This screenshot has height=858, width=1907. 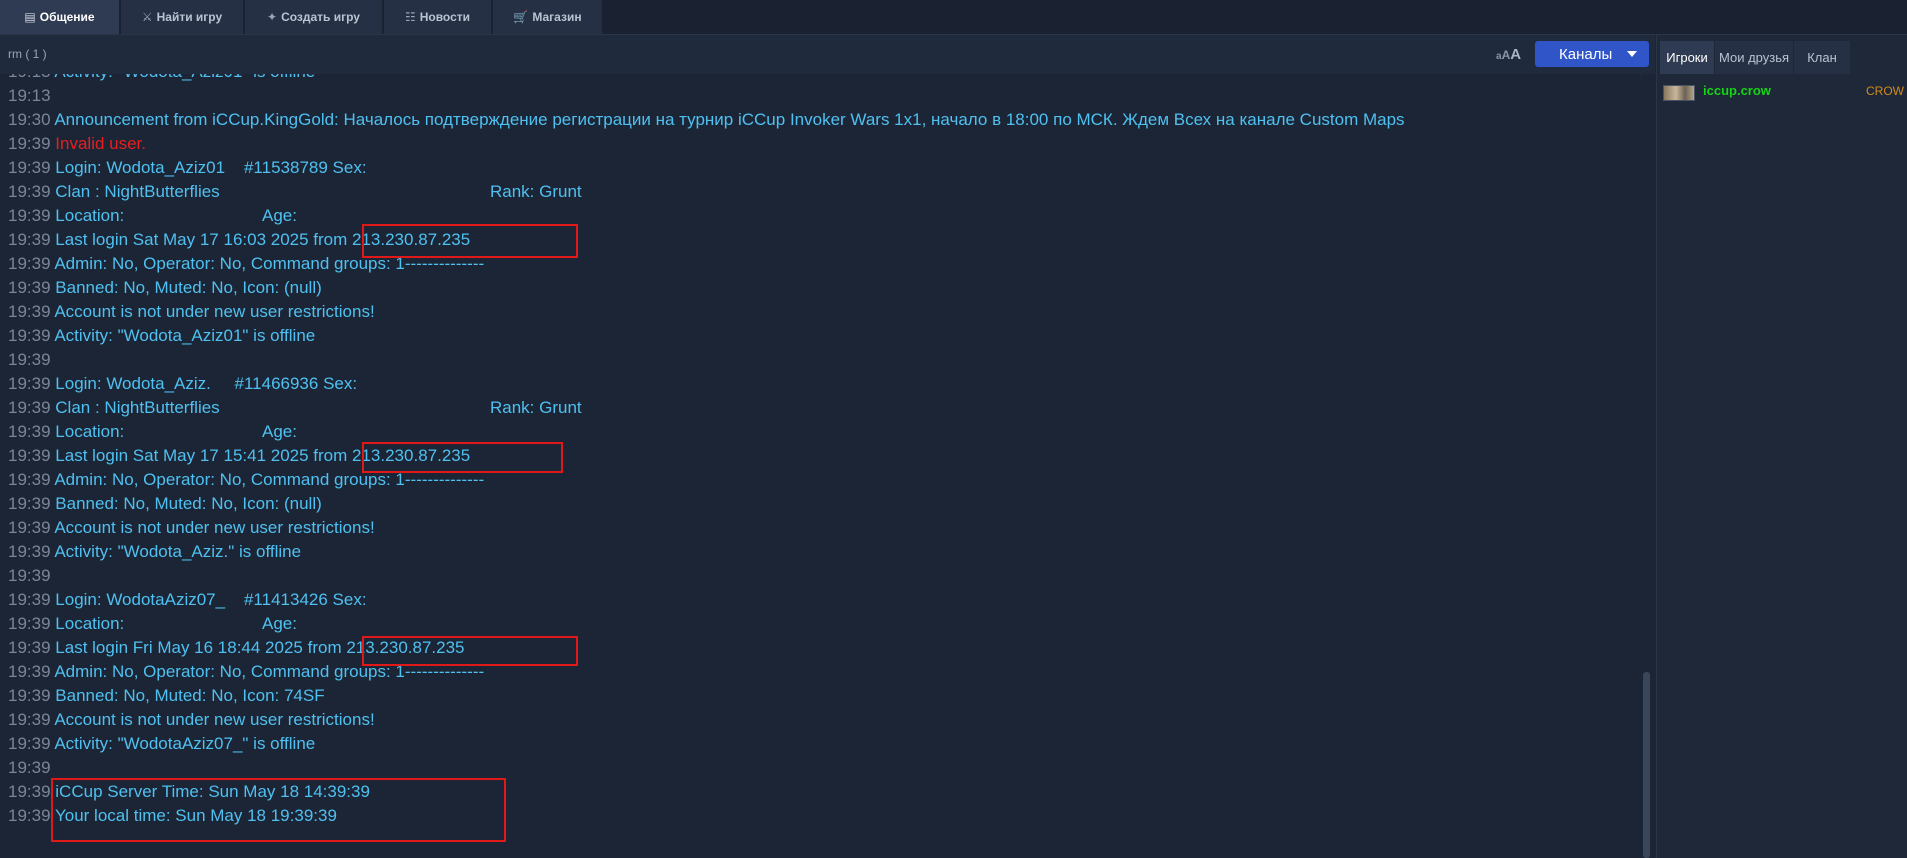 I want to click on tab-label: Общение, so click(x=67, y=17).